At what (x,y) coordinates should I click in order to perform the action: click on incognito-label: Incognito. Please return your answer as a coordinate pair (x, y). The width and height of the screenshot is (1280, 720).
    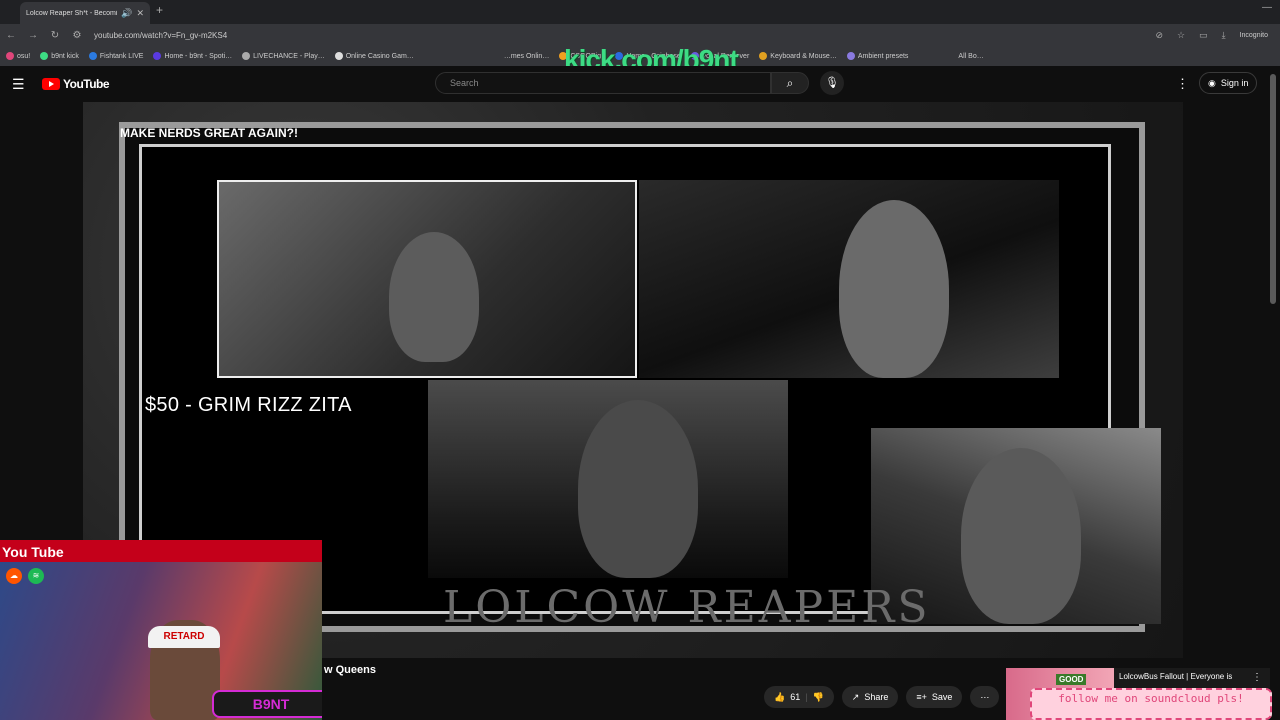
    Looking at the image, I should click on (1254, 35).